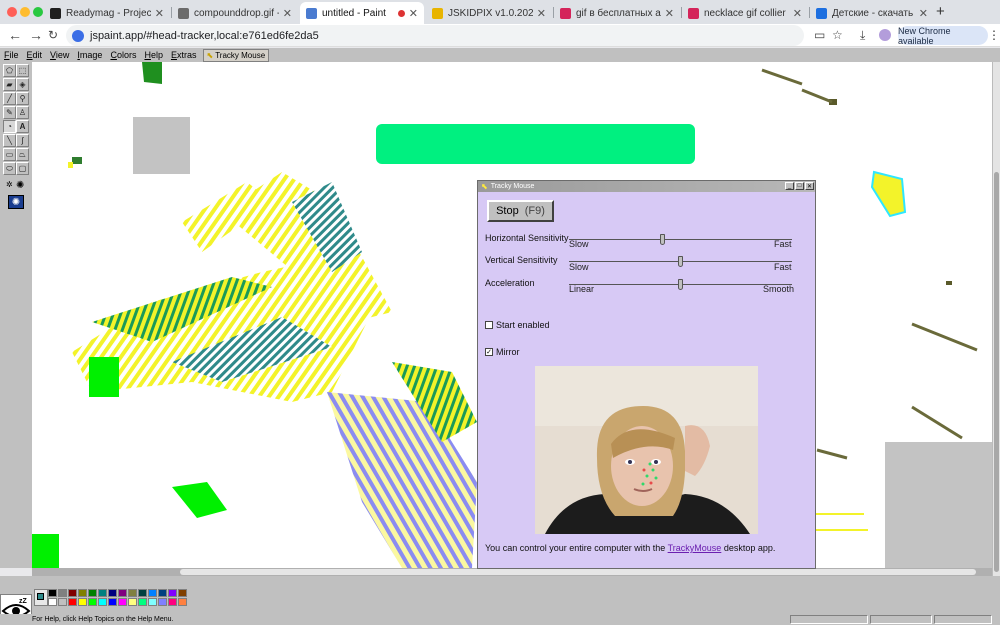 The image size is (1000, 625). I want to click on forward-arrow-icon: →, so click(36, 35).